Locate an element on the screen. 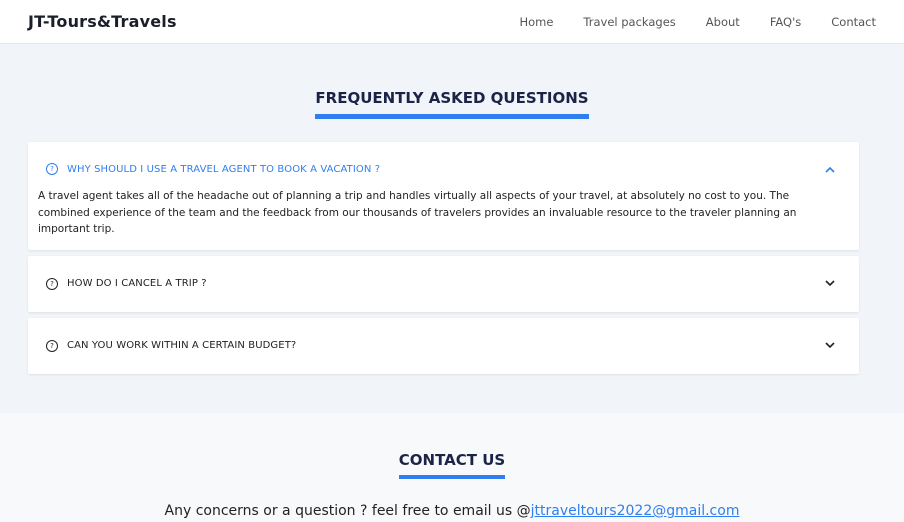  nav-links: Home Travel packages About FAQ's Contact is located at coordinates (682, 22).